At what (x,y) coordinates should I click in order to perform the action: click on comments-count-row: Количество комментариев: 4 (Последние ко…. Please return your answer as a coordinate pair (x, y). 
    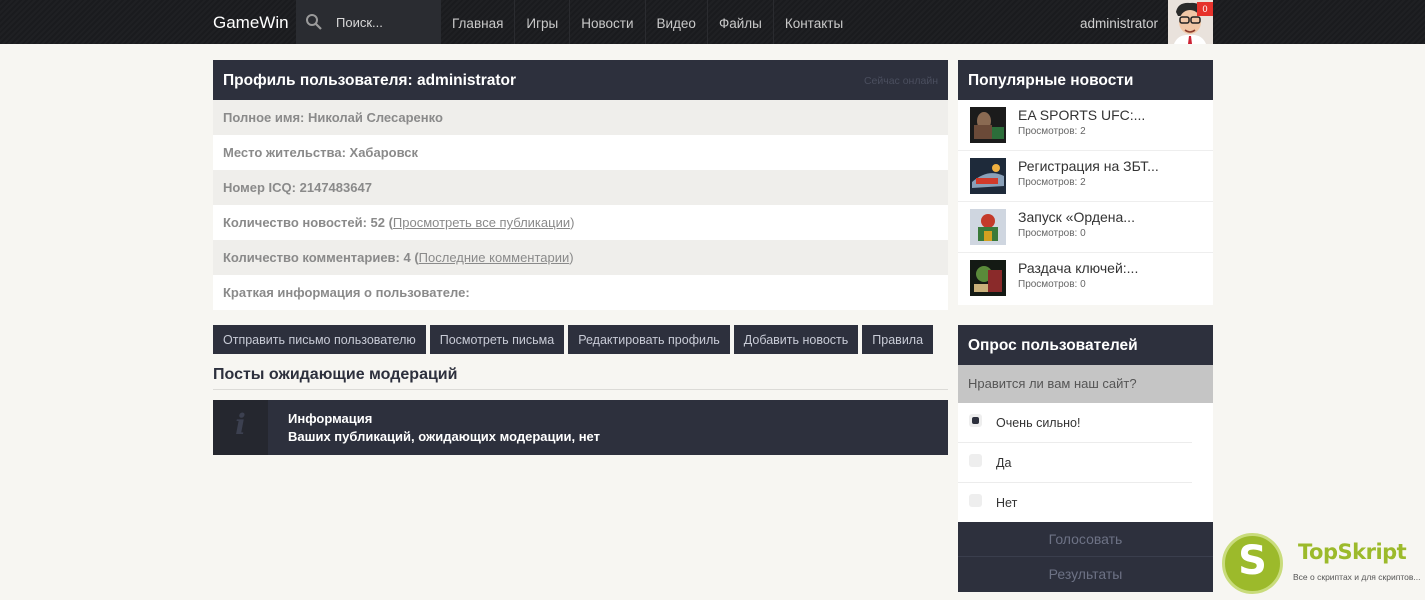
    Looking at the image, I should click on (580, 257).